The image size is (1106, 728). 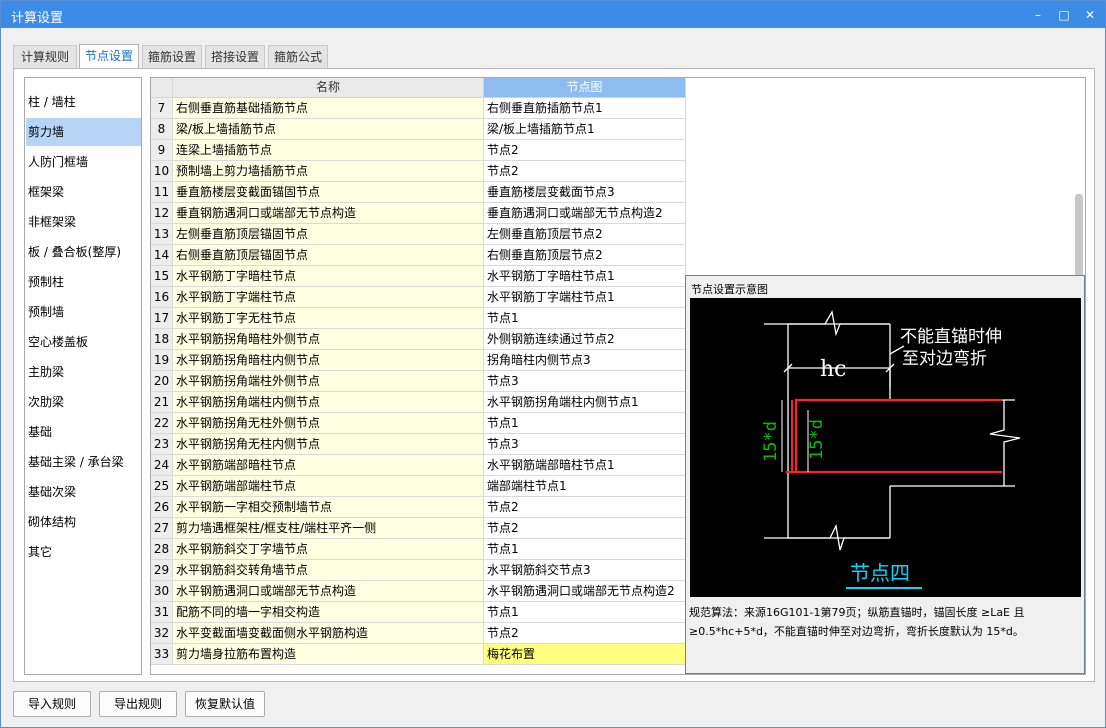 What do you see at coordinates (328, 423) in the screenshot?
I see `row-name-cell: 水平钢筋拐角无柱外侧节点` at bounding box center [328, 423].